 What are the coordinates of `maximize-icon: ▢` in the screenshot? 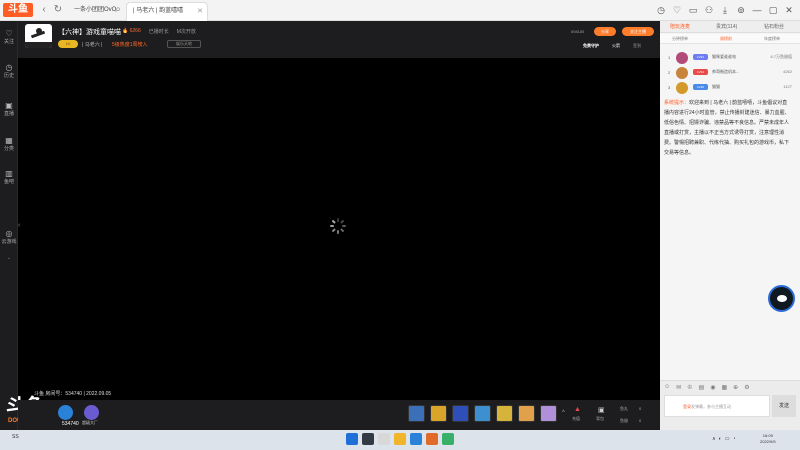 It's located at (773, 10).